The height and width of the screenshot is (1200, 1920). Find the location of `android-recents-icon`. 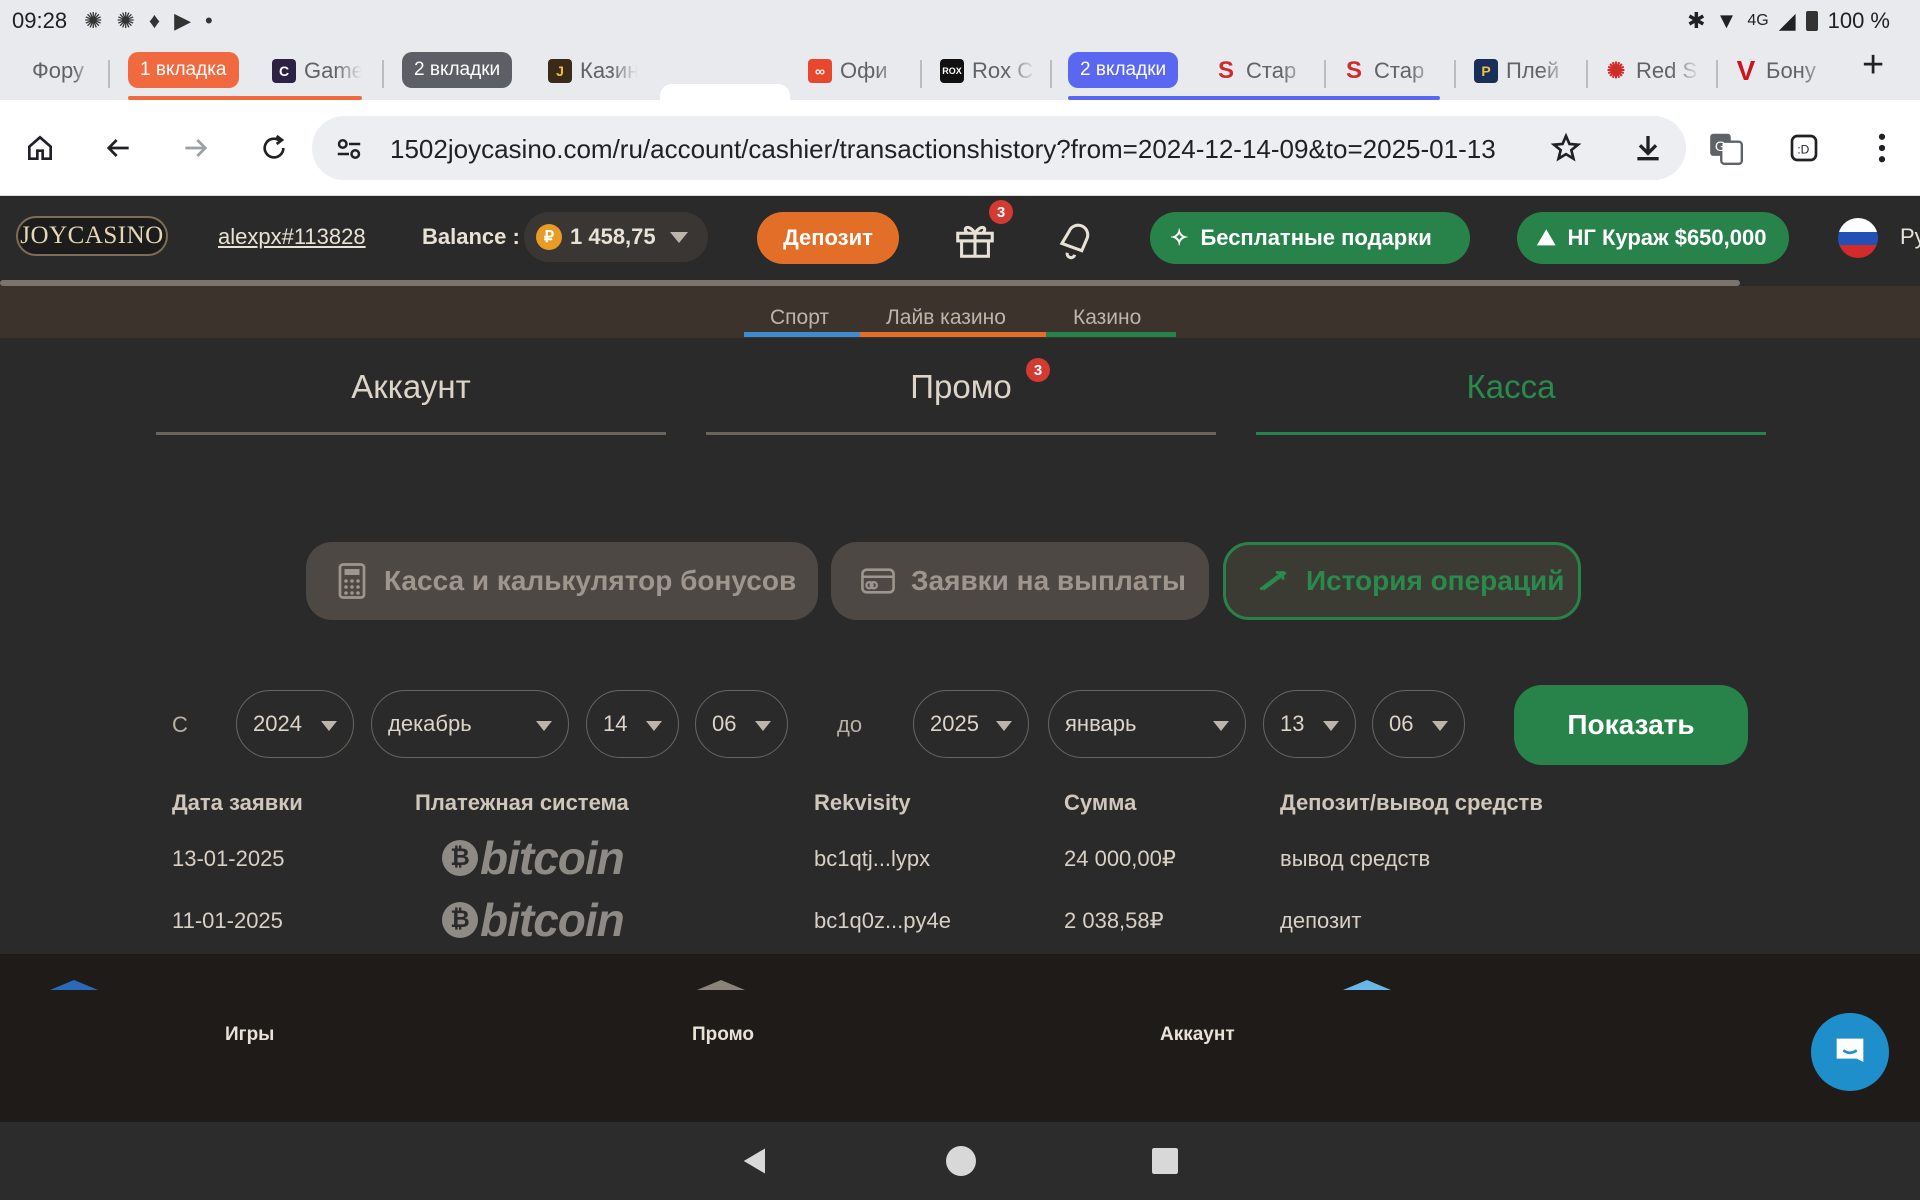

android-recents-icon is located at coordinates (1165, 1161).